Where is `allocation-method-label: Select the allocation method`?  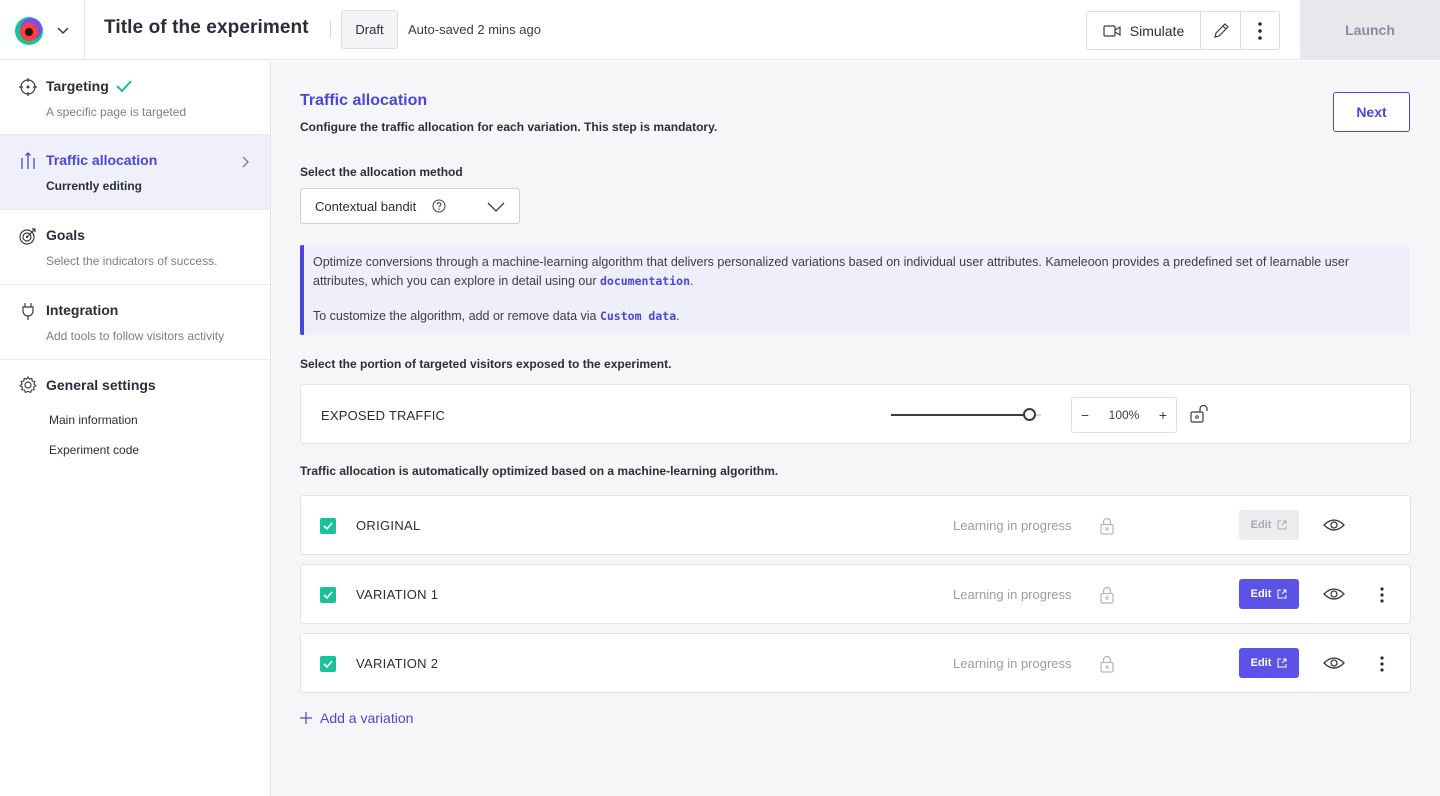
allocation-method-label: Select the allocation method is located at coordinates (381, 172).